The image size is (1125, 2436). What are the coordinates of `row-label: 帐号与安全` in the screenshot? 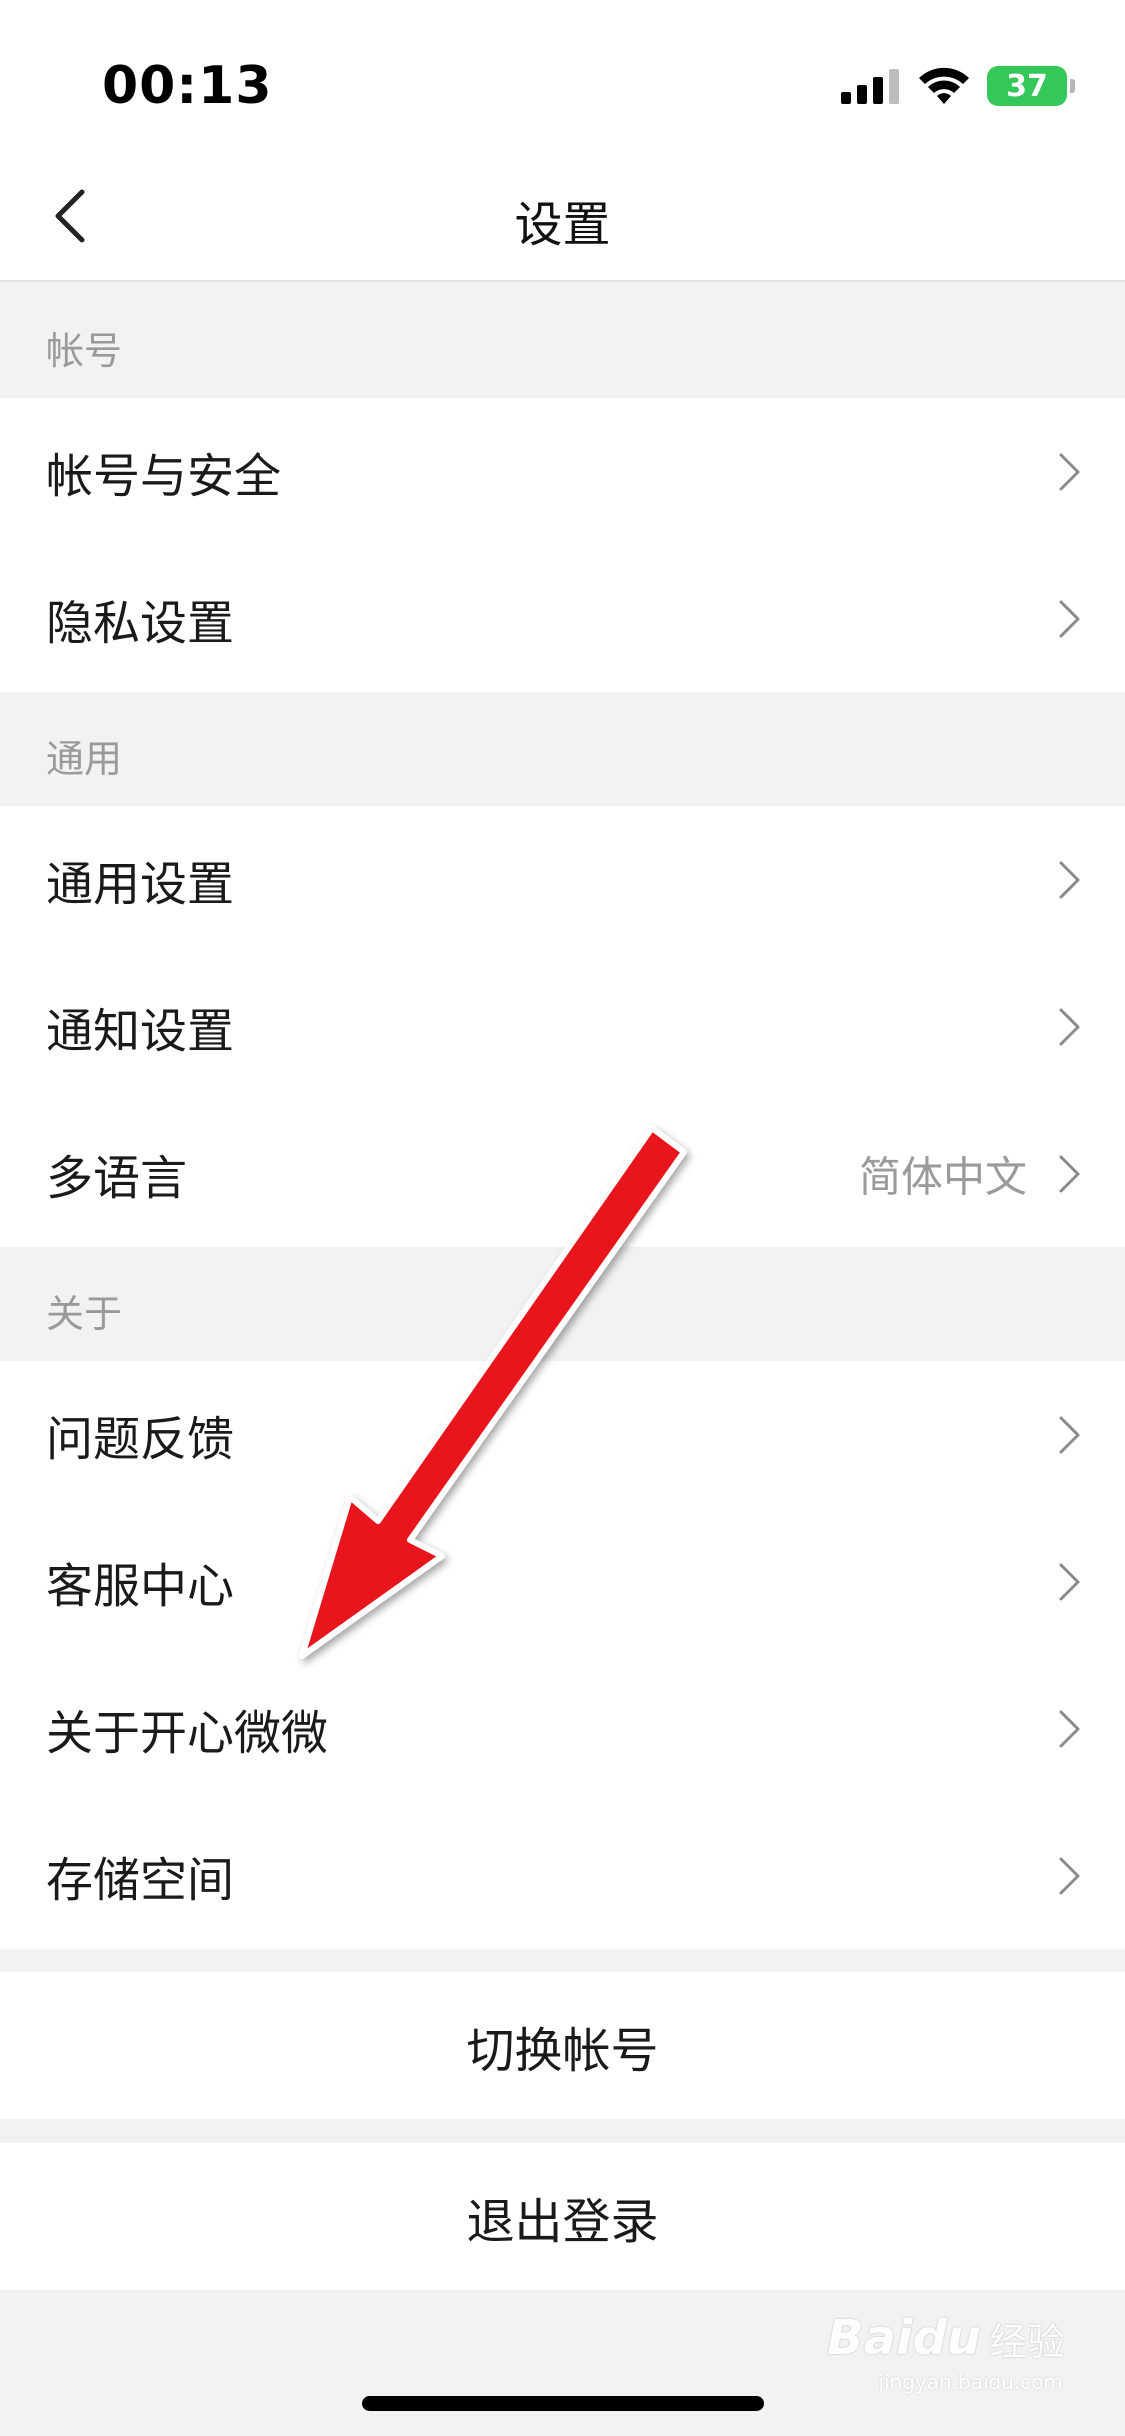 It's located at (163, 476).